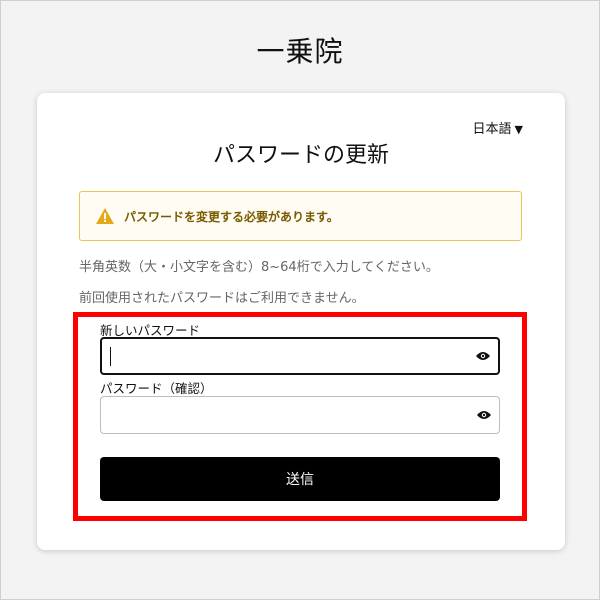  Describe the element at coordinates (518, 129) in the screenshot. I see `caret-down-icon: ▼` at that location.